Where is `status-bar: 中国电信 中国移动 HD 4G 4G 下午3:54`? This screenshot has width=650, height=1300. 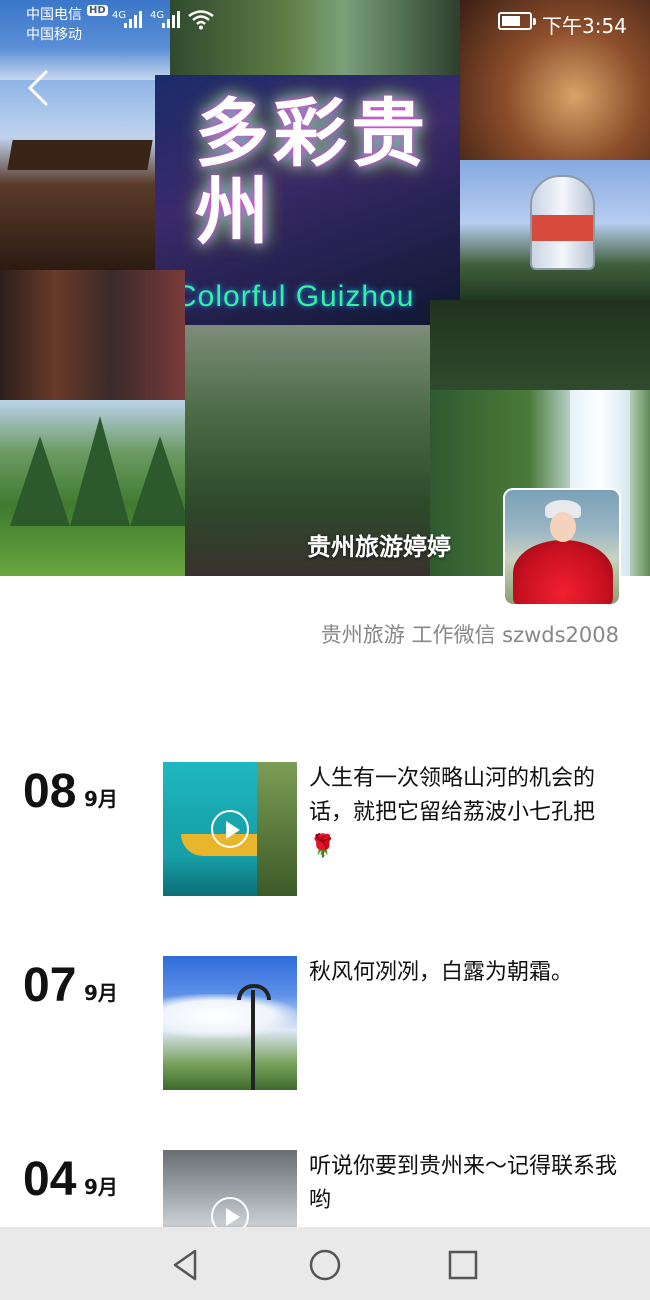
status-bar: 中国电信 中国移动 HD 4G 4G 下午3:54 is located at coordinates (325, 24).